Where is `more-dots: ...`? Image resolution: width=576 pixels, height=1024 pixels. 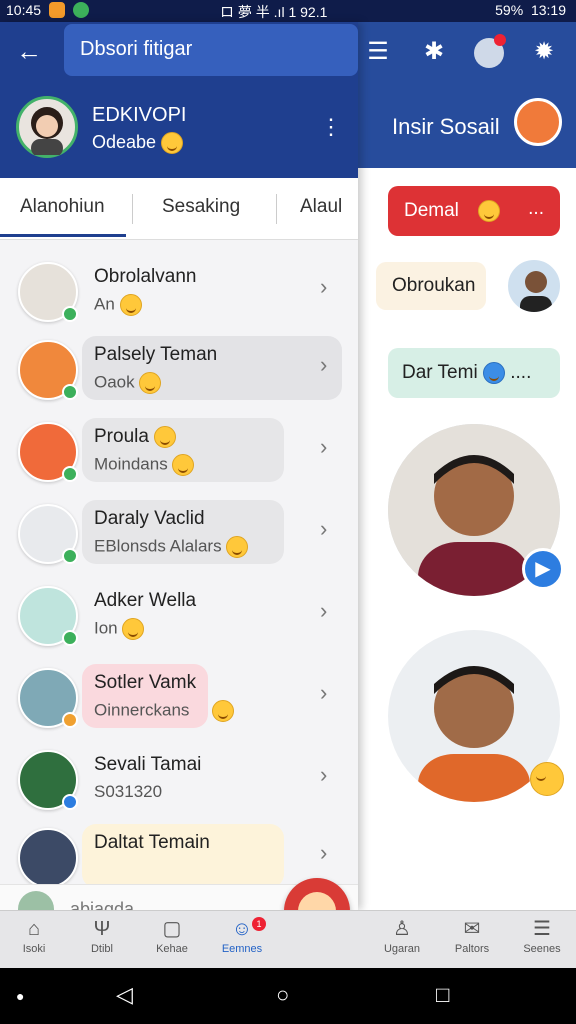
more-dots: ... is located at coordinates (536, 208).